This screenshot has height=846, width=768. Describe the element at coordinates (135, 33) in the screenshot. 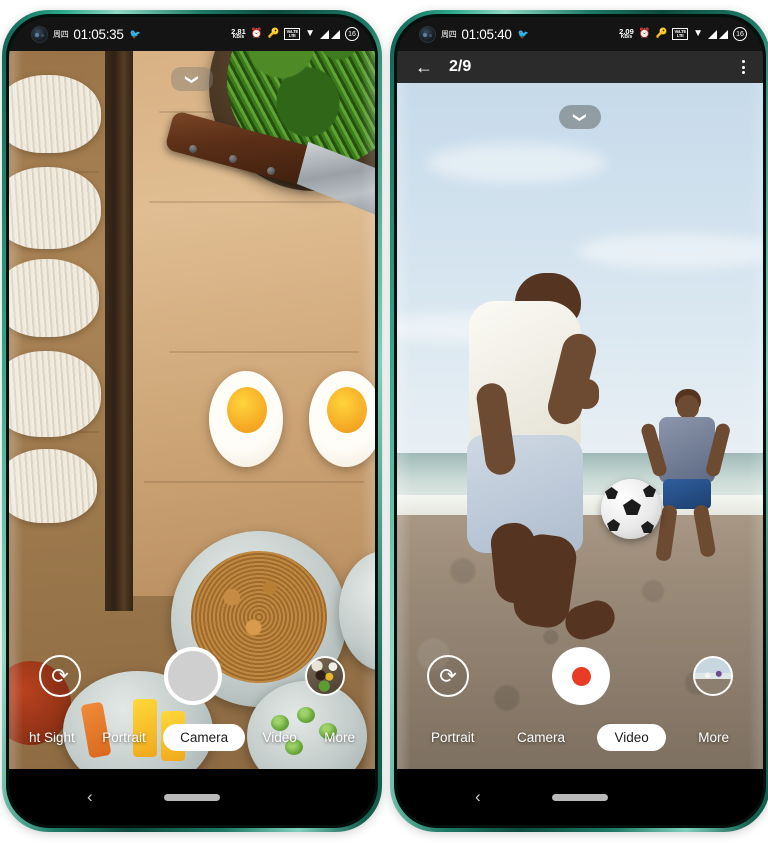

I see `bird-icon-left: 🐦` at that location.